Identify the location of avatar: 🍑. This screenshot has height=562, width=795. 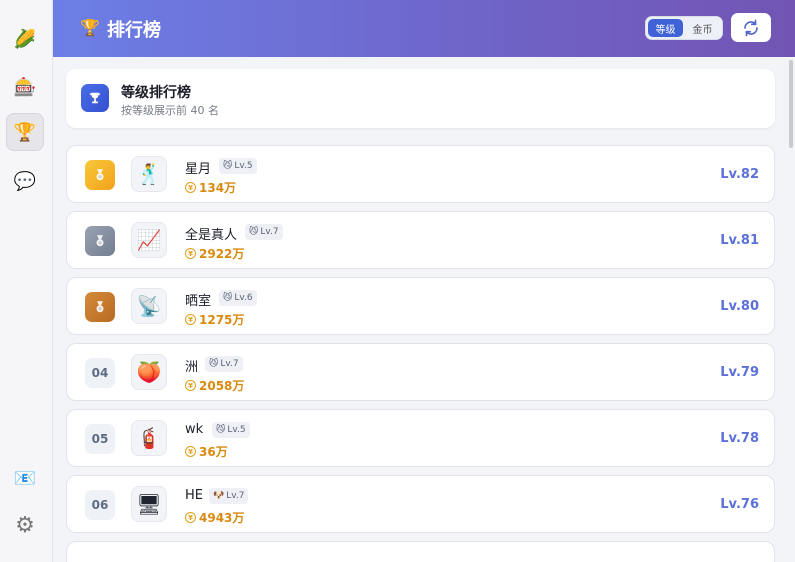
(149, 372).